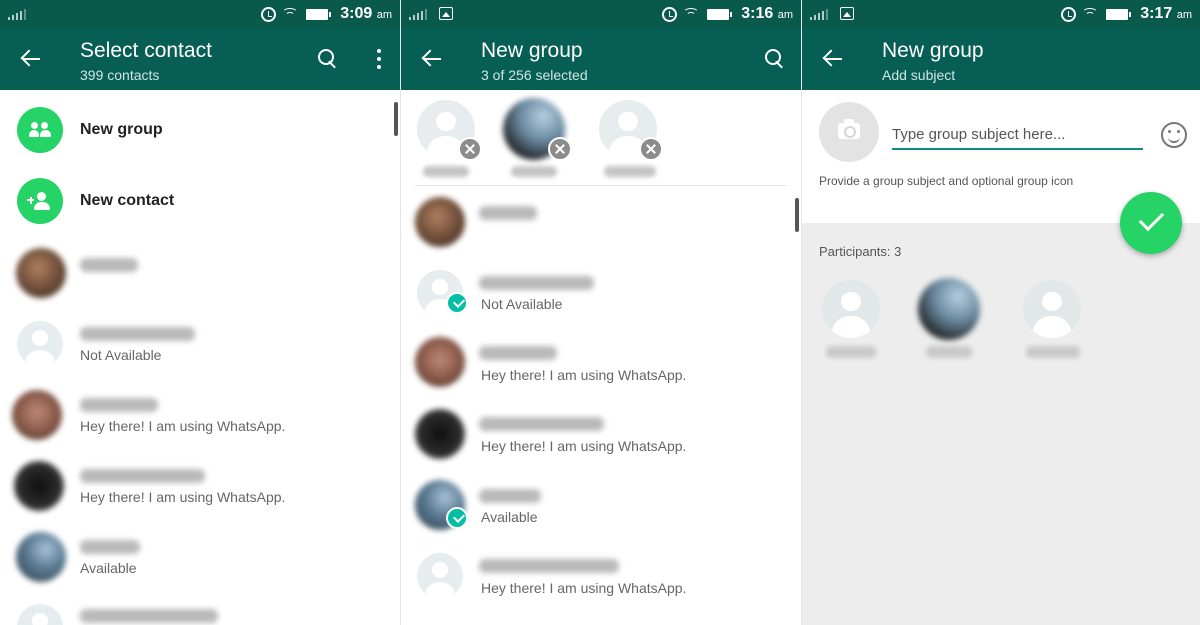 The height and width of the screenshot is (625, 1200). Describe the element at coordinates (601, 185) in the screenshot. I see `divider` at that location.